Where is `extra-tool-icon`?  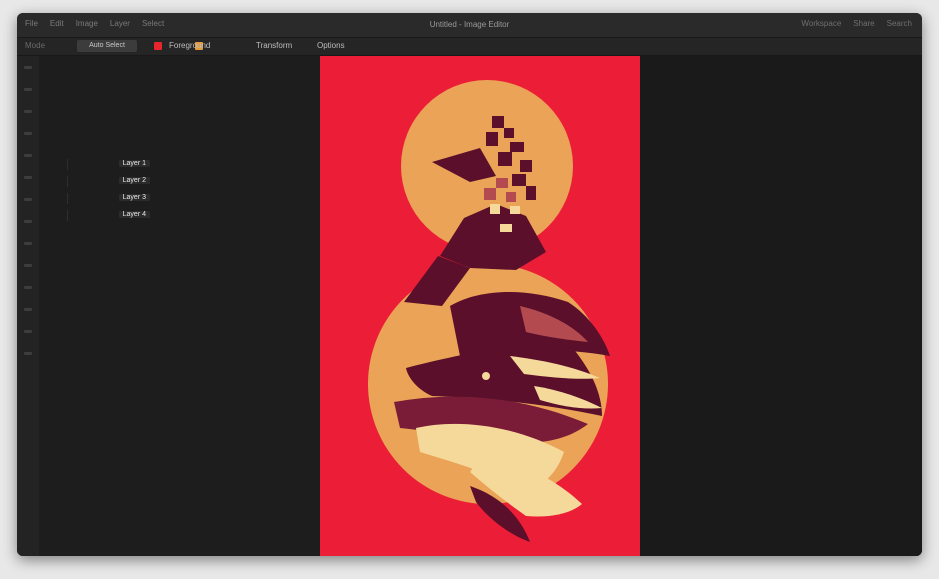
extra-tool-icon is located at coordinates (28, 353).